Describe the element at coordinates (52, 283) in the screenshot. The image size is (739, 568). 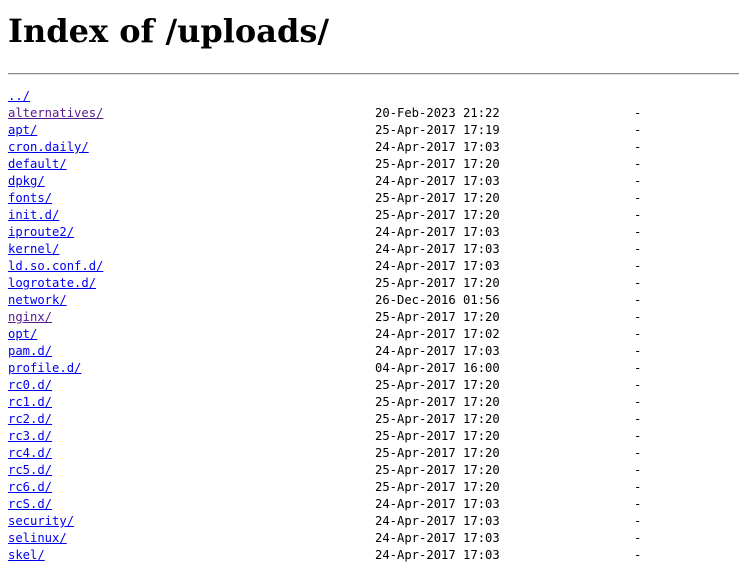
I see `directory-link: logrotate.d/` at that location.